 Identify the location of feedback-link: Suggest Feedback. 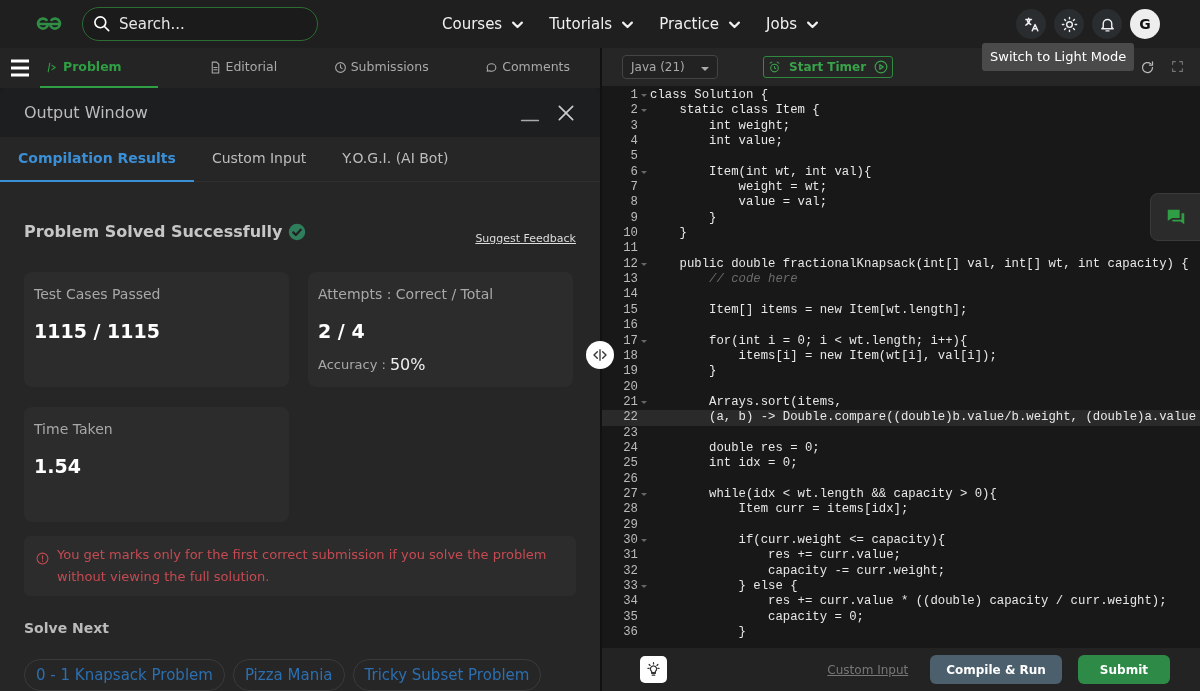
(525, 239).